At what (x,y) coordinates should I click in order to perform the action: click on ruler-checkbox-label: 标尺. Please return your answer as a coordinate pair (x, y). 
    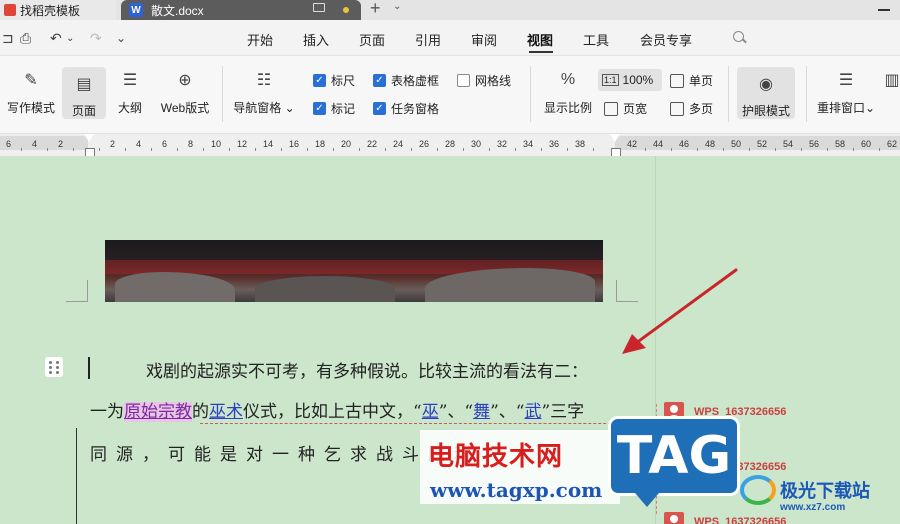
    Looking at the image, I should click on (343, 81).